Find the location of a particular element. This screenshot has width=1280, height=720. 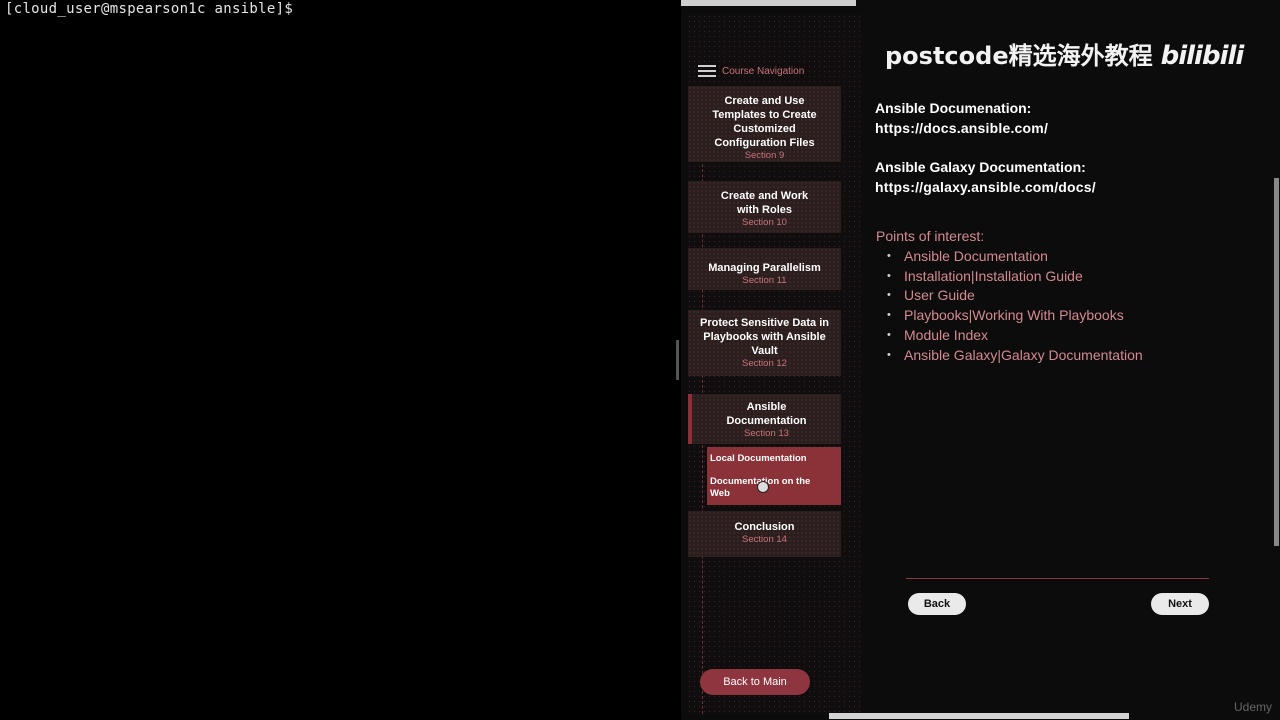

ansible-doc-label: Ansible Documenation: is located at coordinates (953, 108).